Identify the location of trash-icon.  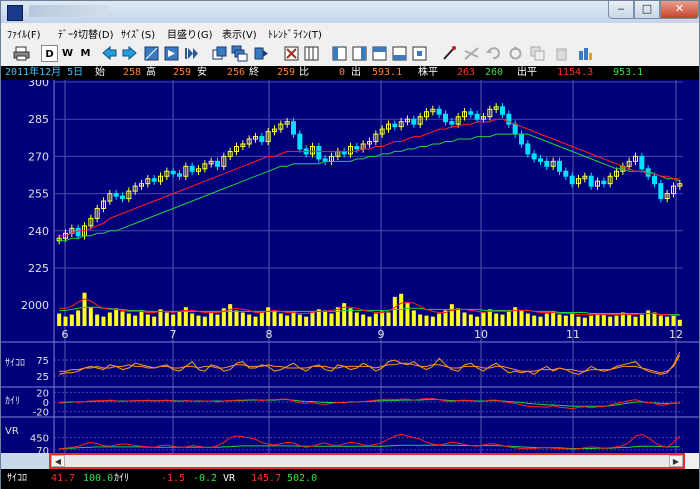
(561, 53).